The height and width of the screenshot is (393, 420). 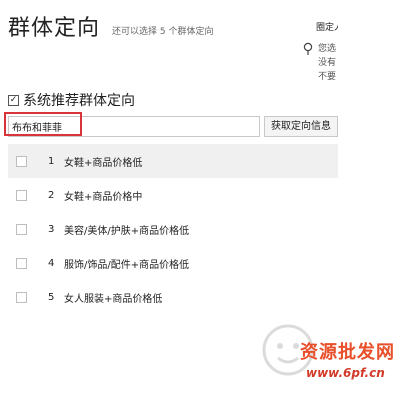 What do you see at coordinates (327, 28) in the screenshot?
I see `side-panel-title: 圈定人群` at bounding box center [327, 28].